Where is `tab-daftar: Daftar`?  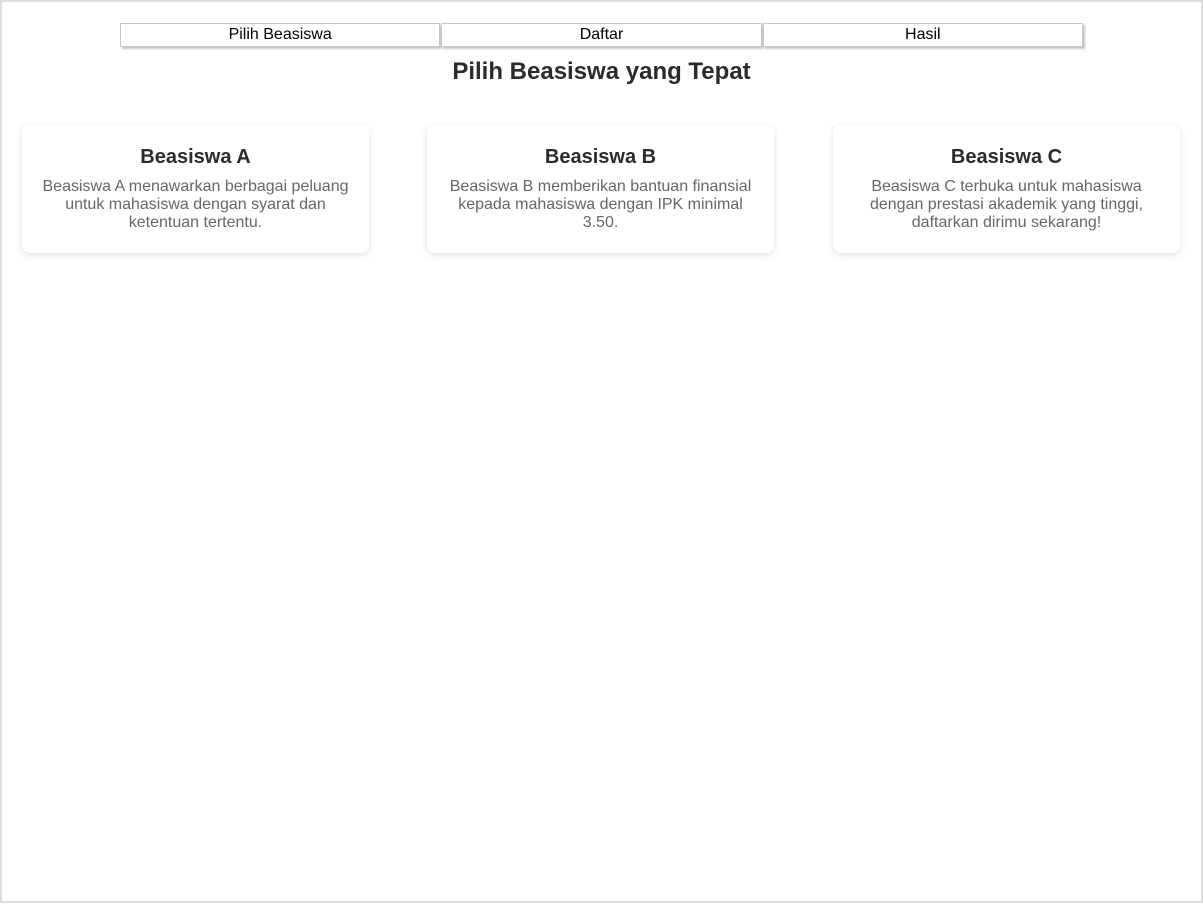
tab-daftar: Daftar is located at coordinates (601, 35).